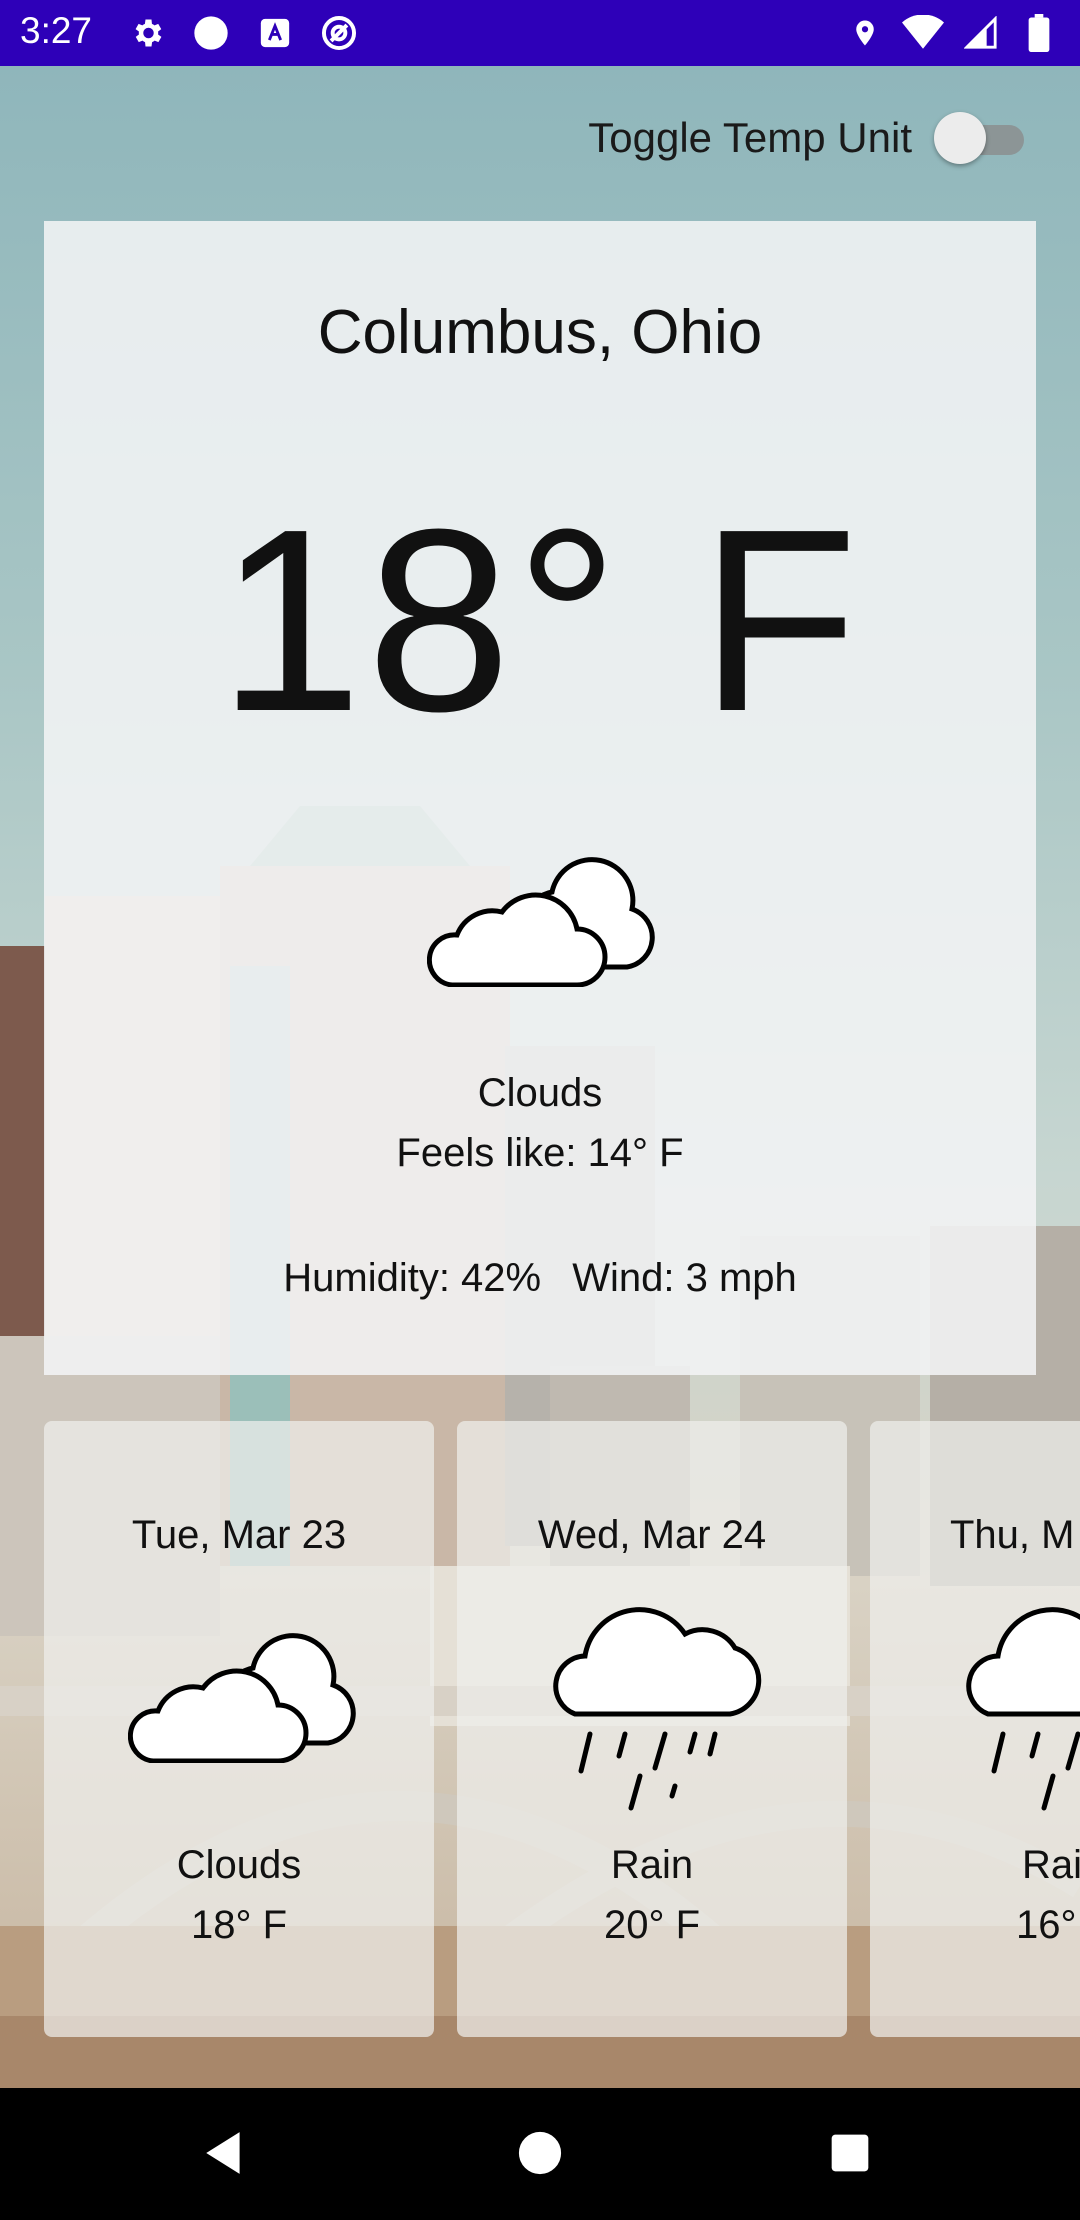 This screenshot has height=2220, width=1080. What do you see at coordinates (540, 621) in the screenshot?
I see `current-temperature: 18° F` at bounding box center [540, 621].